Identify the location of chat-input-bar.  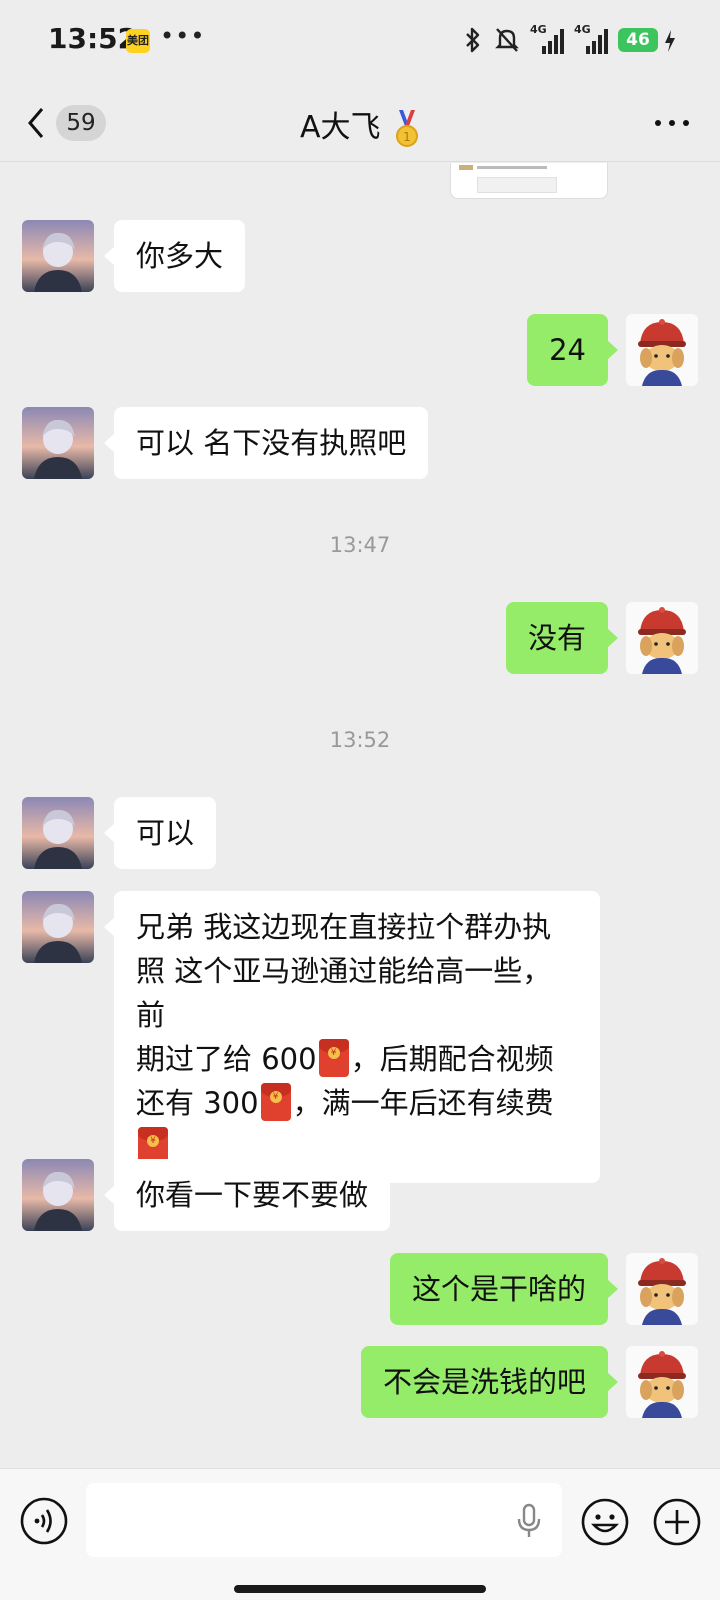
(360, 1534).